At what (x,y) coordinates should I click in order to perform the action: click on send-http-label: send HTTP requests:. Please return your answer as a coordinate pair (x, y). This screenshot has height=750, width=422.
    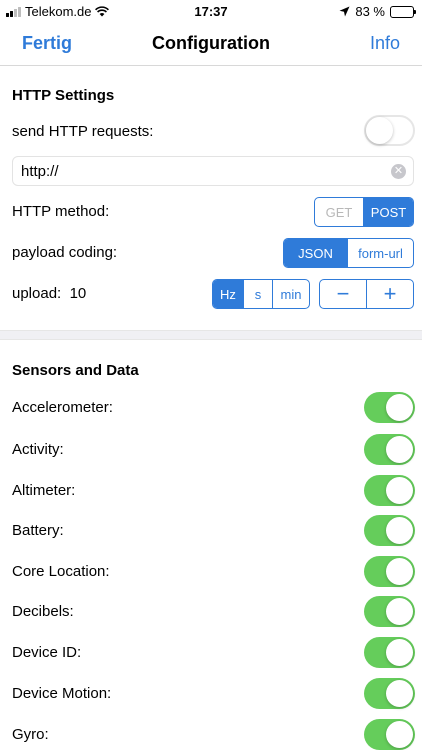
    Looking at the image, I should click on (83, 131).